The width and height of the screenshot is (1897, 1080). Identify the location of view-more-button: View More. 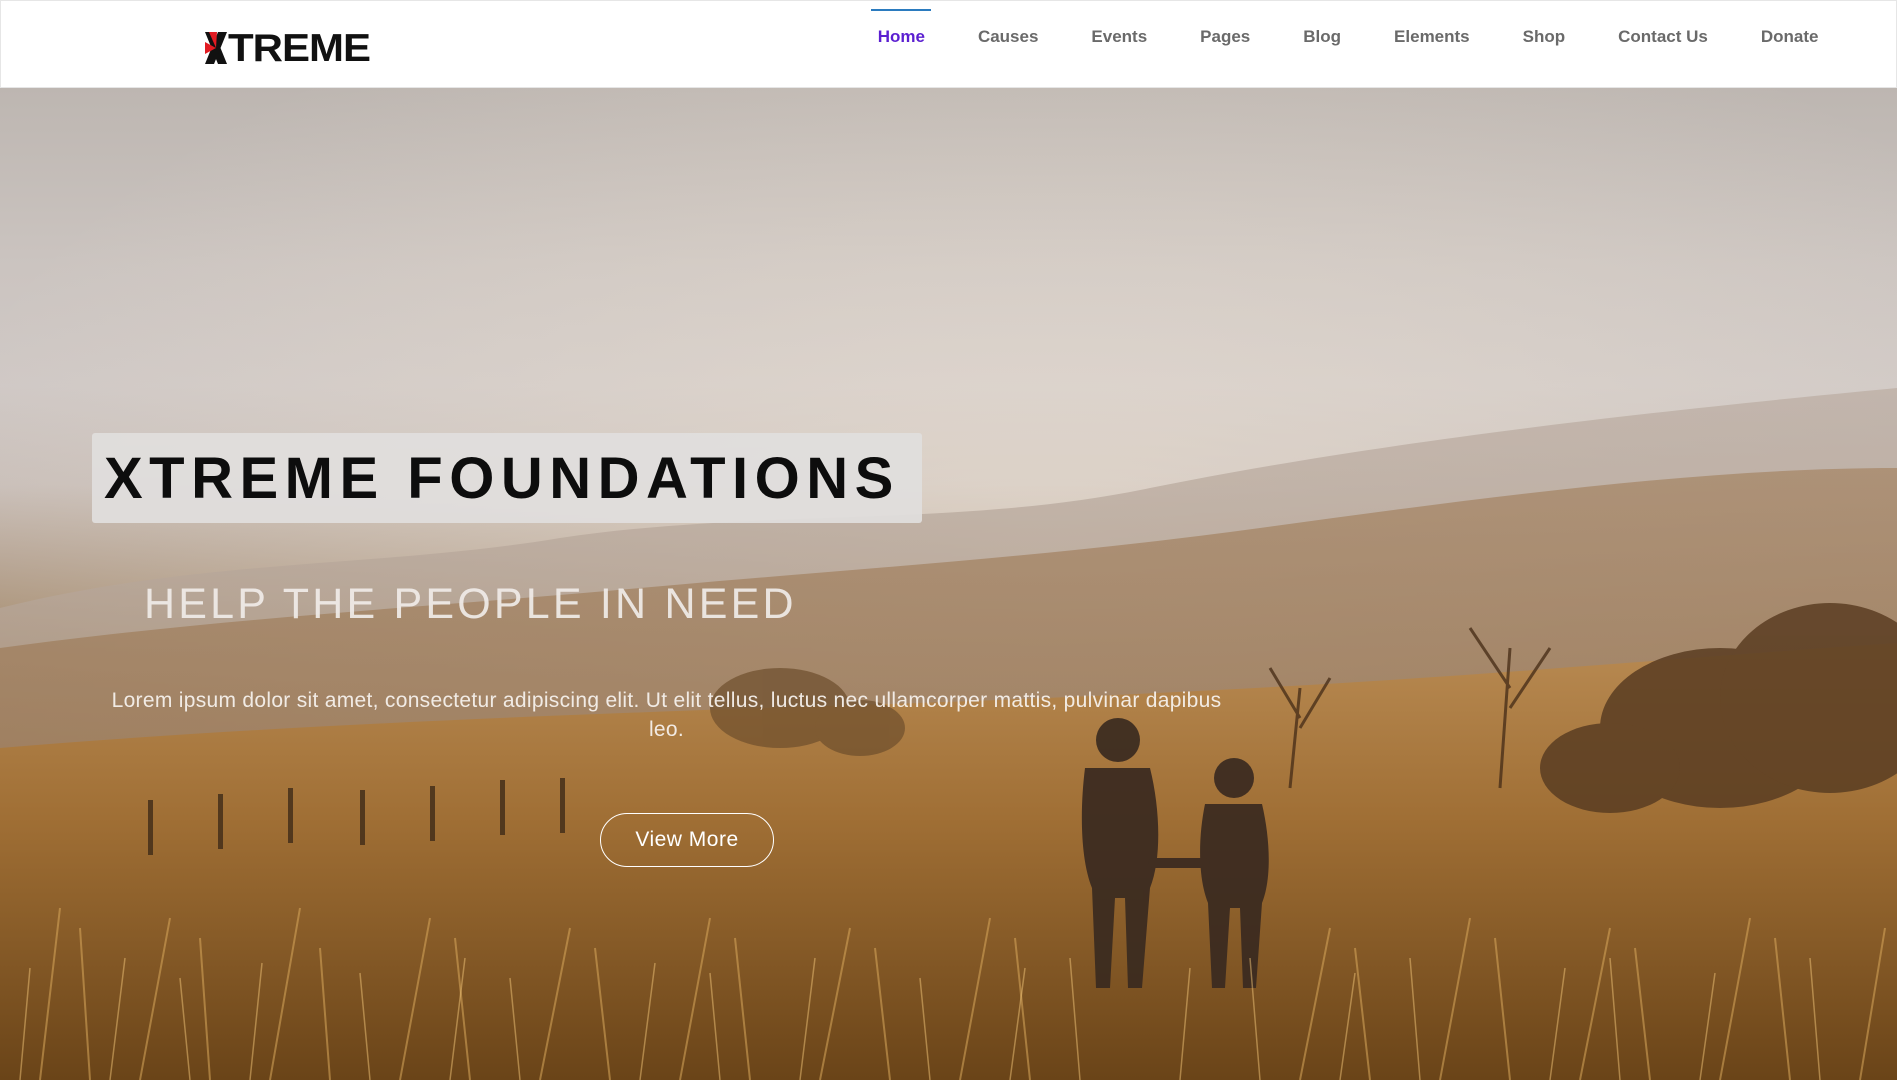
(687, 840).